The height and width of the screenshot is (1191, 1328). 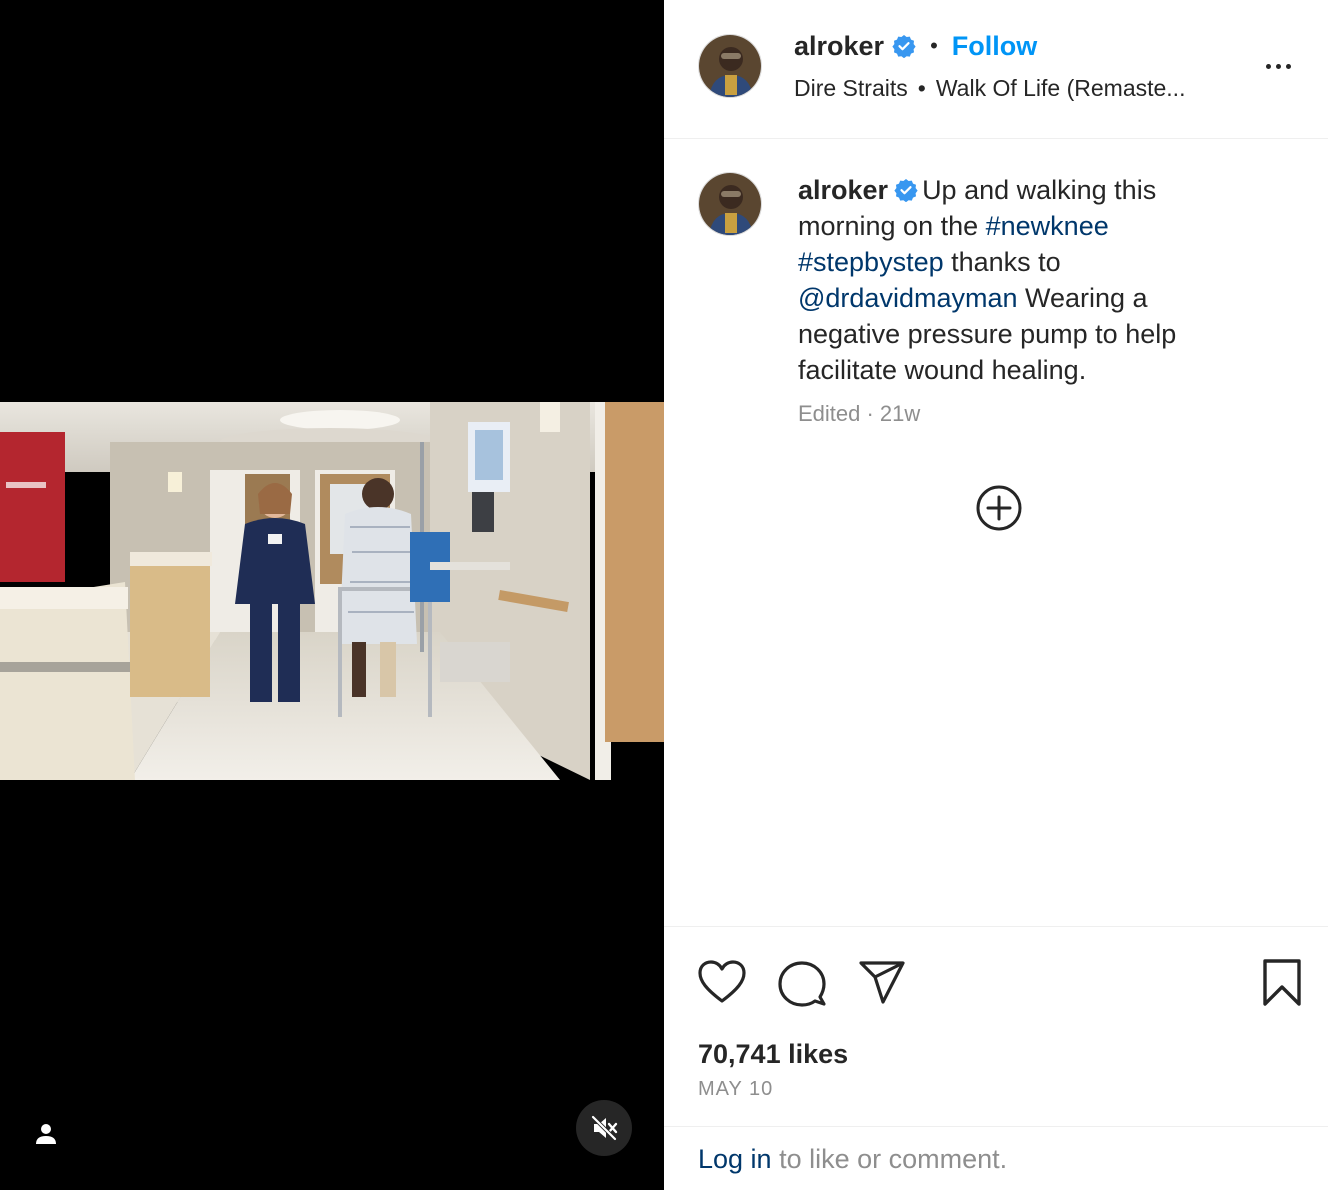 I want to click on username-link: alroker, so click(x=839, y=46).